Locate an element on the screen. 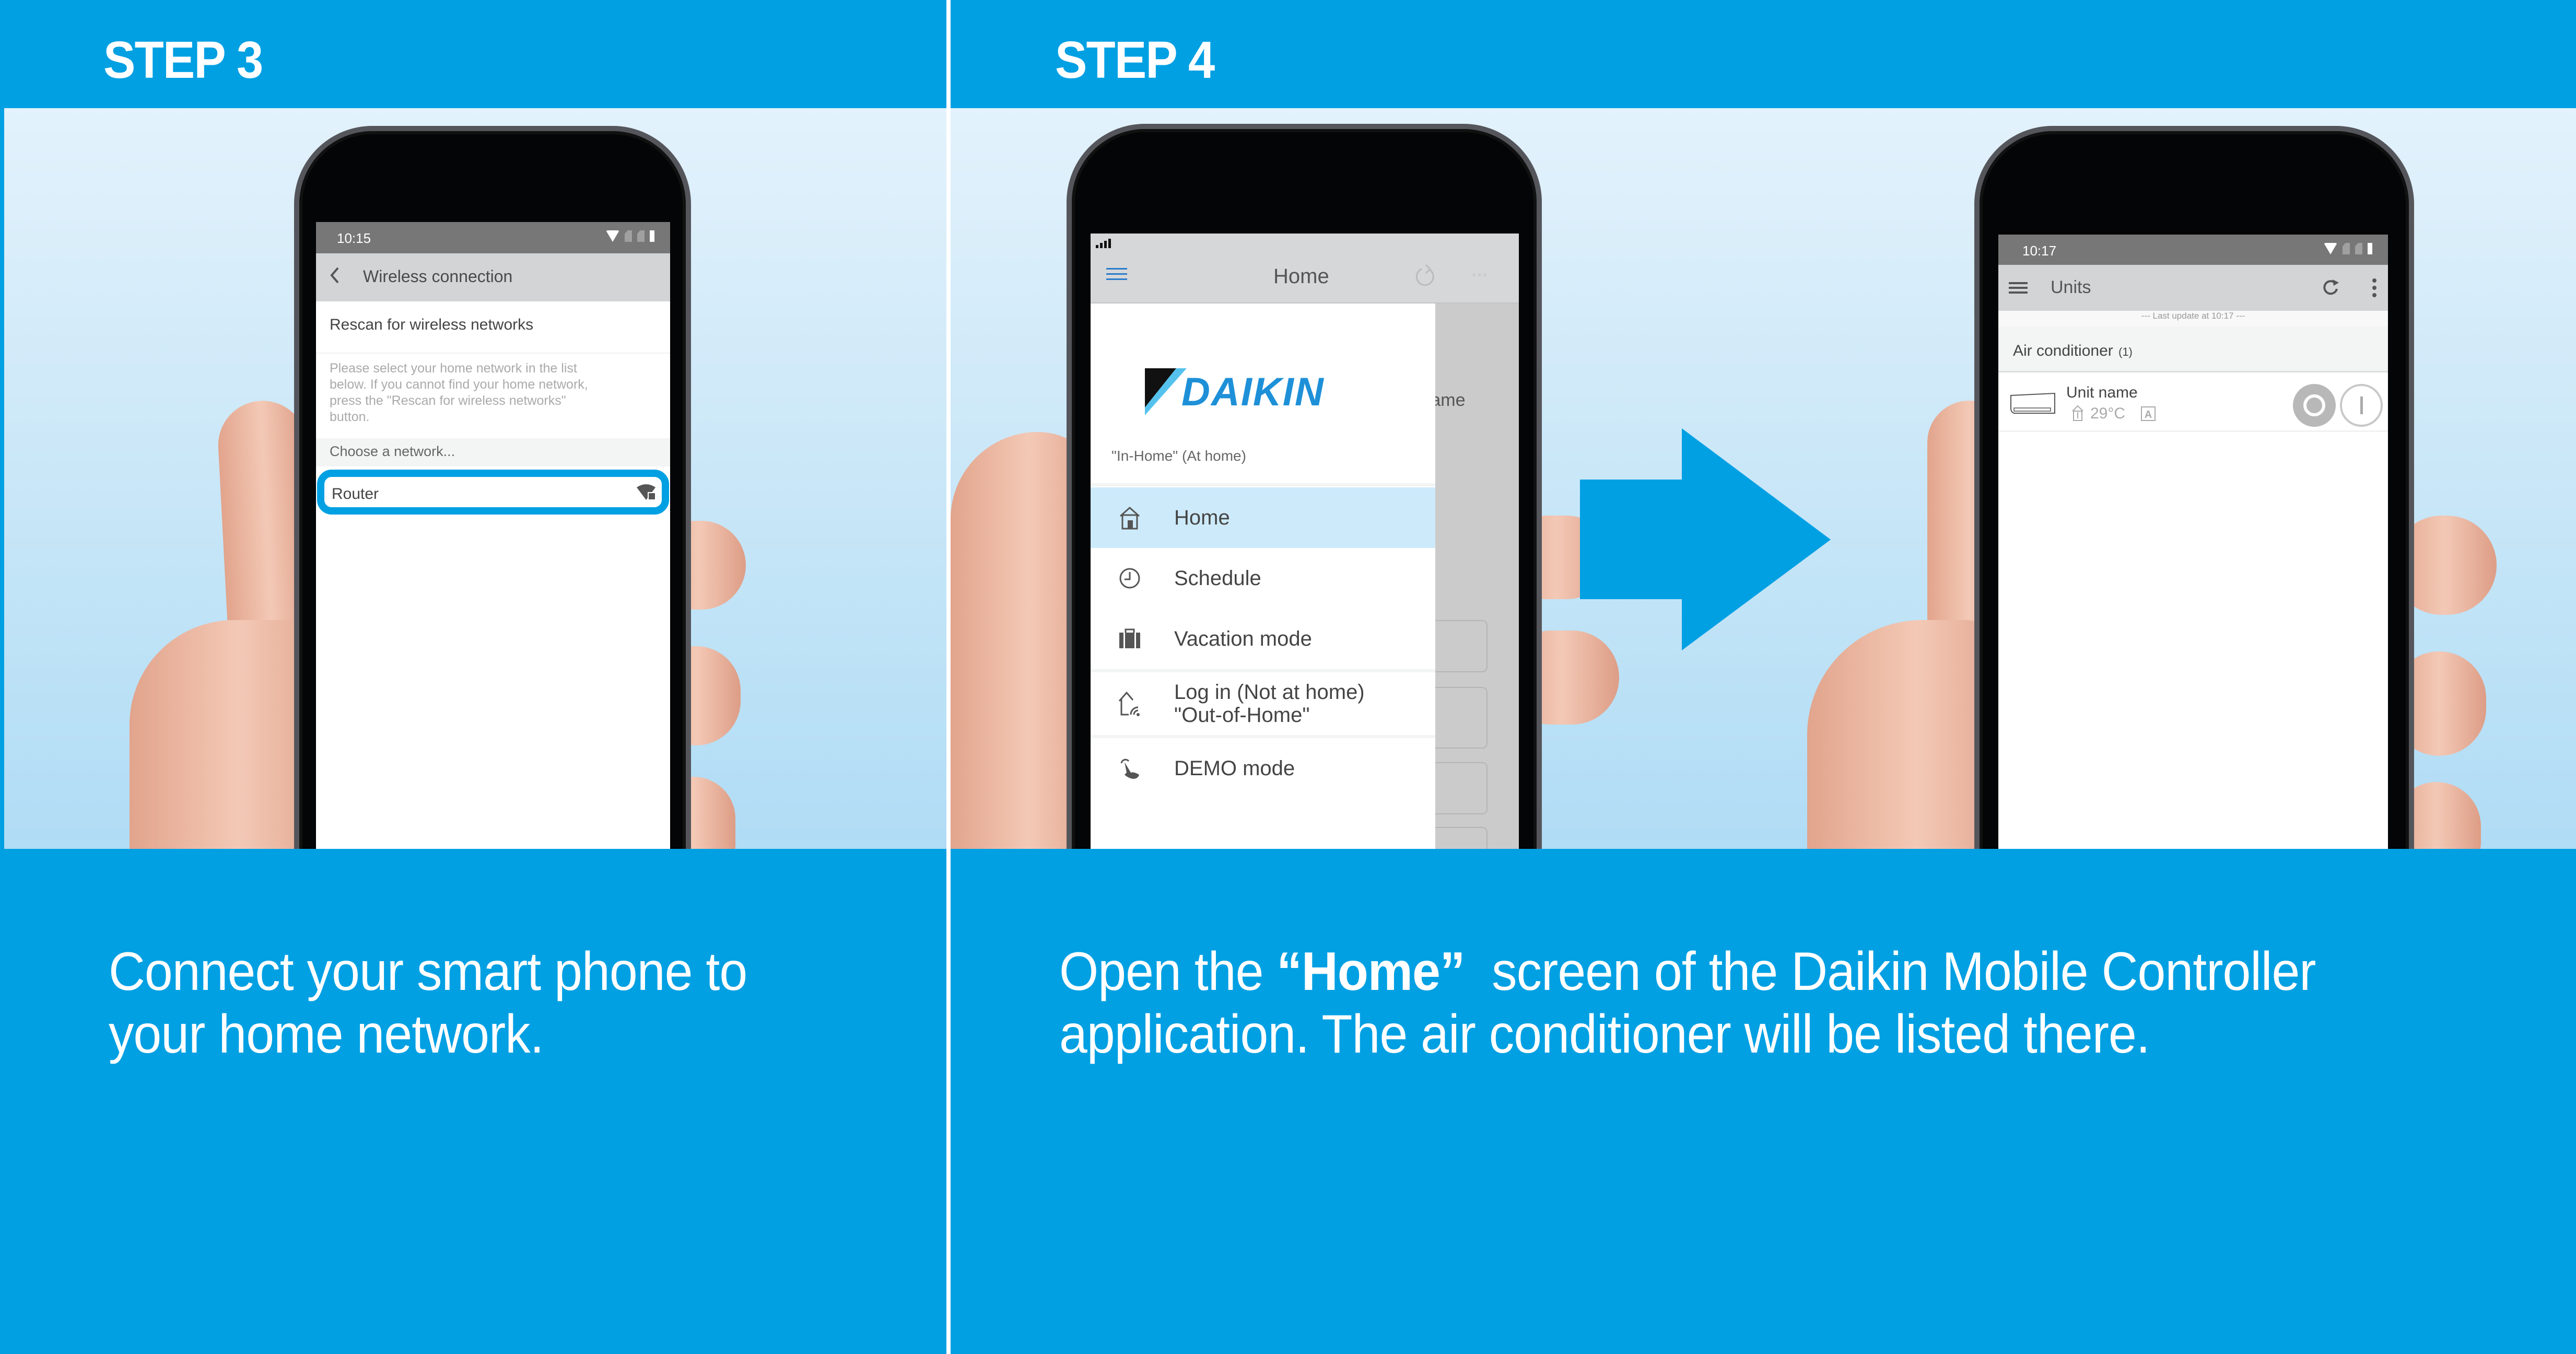 This screenshot has width=2576, height=1354. app-bar-title: Wireless connection is located at coordinates (438, 276).